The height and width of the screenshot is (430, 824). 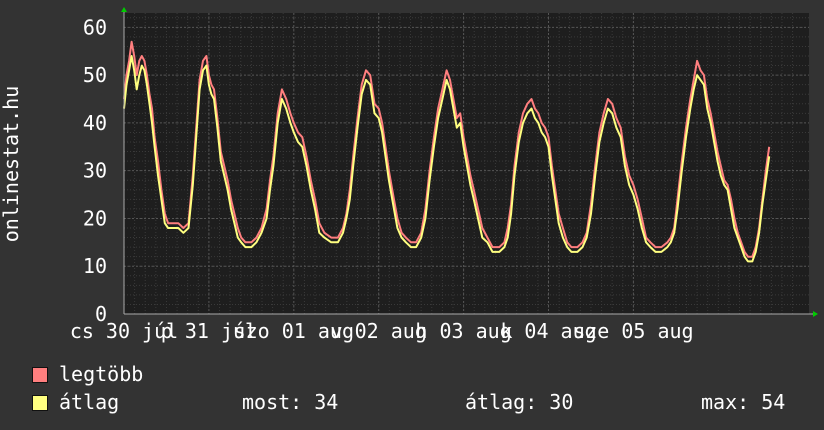 I want to click on legend-item-avg: átlag most: 34 átlag: 30 max: 54, so click(x=422, y=402).